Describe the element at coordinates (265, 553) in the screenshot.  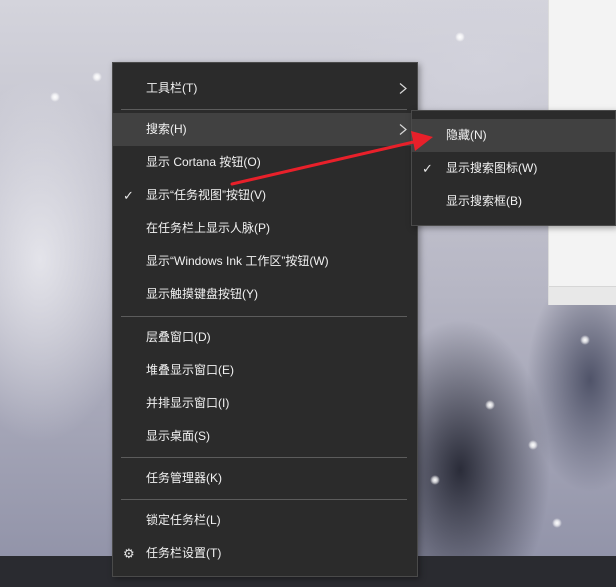
I see `menu-item-taskbar-settings: ⚙ 任务栏设置(T)` at that location.